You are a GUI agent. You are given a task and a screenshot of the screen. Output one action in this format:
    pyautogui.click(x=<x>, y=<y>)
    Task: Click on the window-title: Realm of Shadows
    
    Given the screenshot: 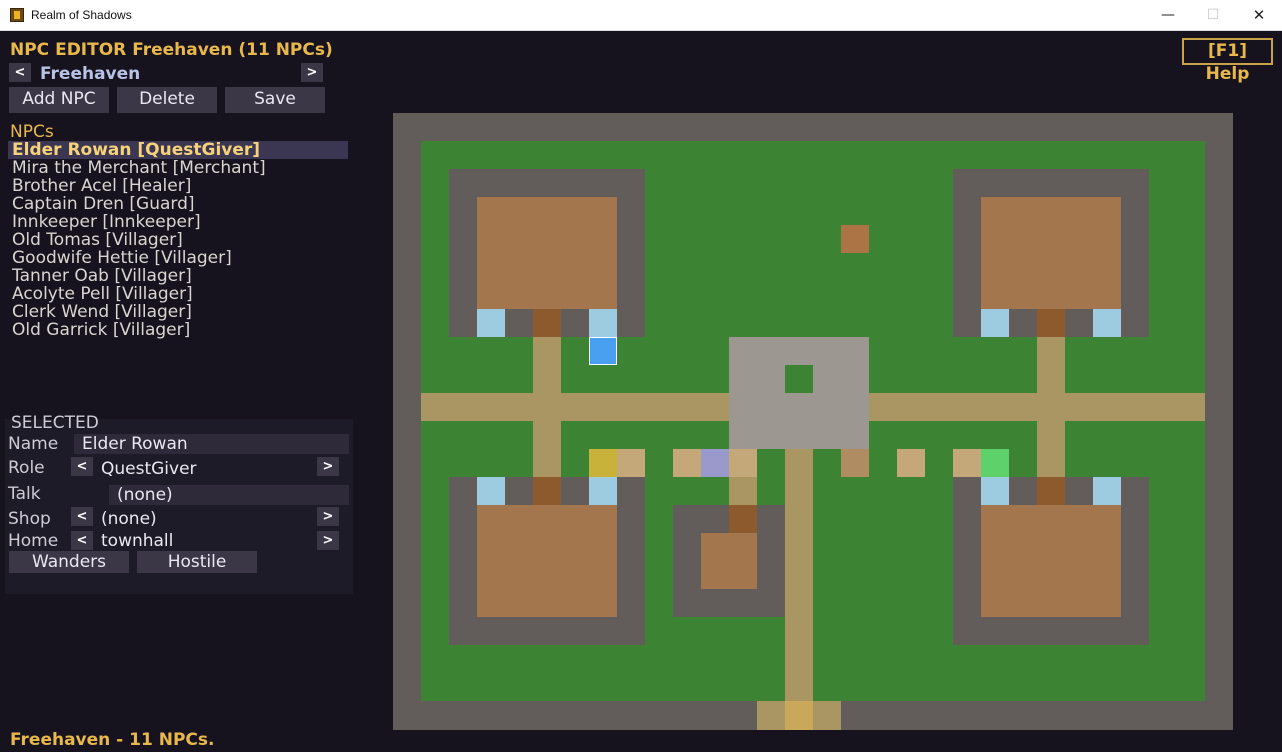 What is the action you would take?
    pyautogui.click(x=81, y=15)
    